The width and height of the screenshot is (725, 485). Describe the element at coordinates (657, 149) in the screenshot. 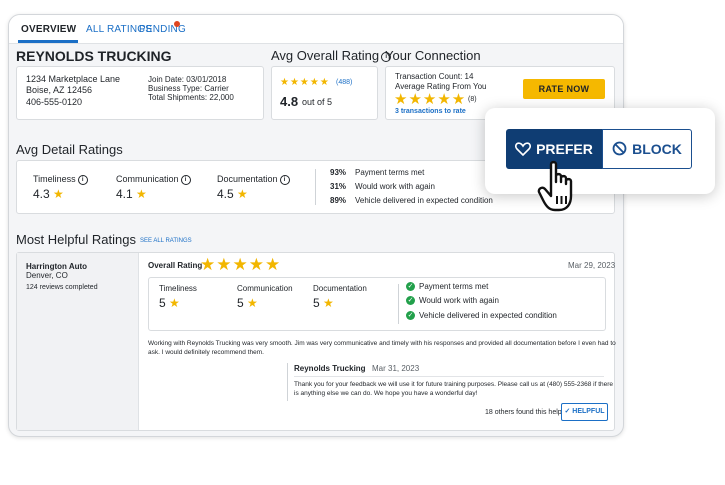

I see `block-label: BLOCK` at that location.